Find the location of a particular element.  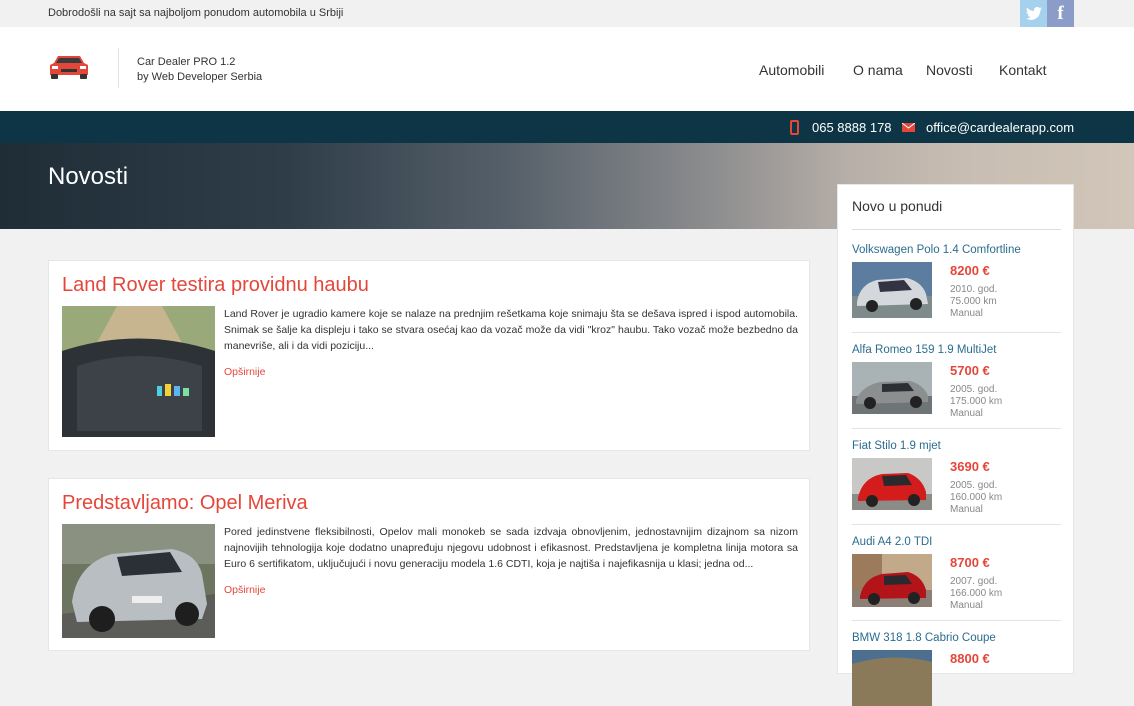

contact-email: office@cardealerapp.com is located at coordinates (1000, 127).